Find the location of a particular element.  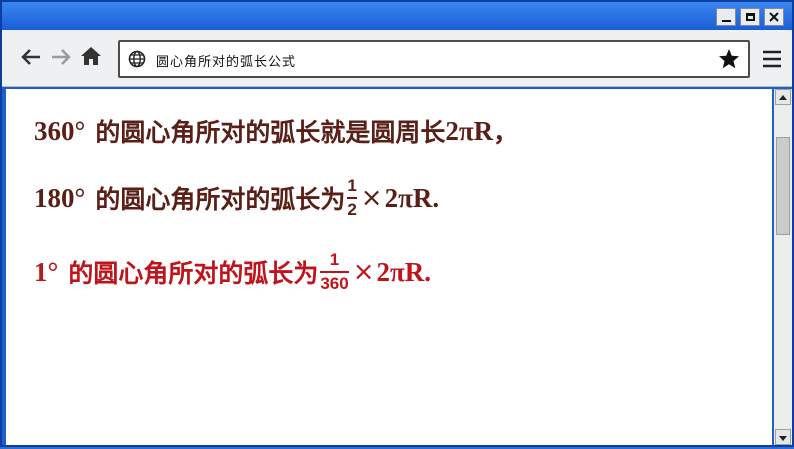

formula-line-180: 180° 的圆心角所对的弧长为 1 2 × 2πR. is located at coordinates (236, 198).